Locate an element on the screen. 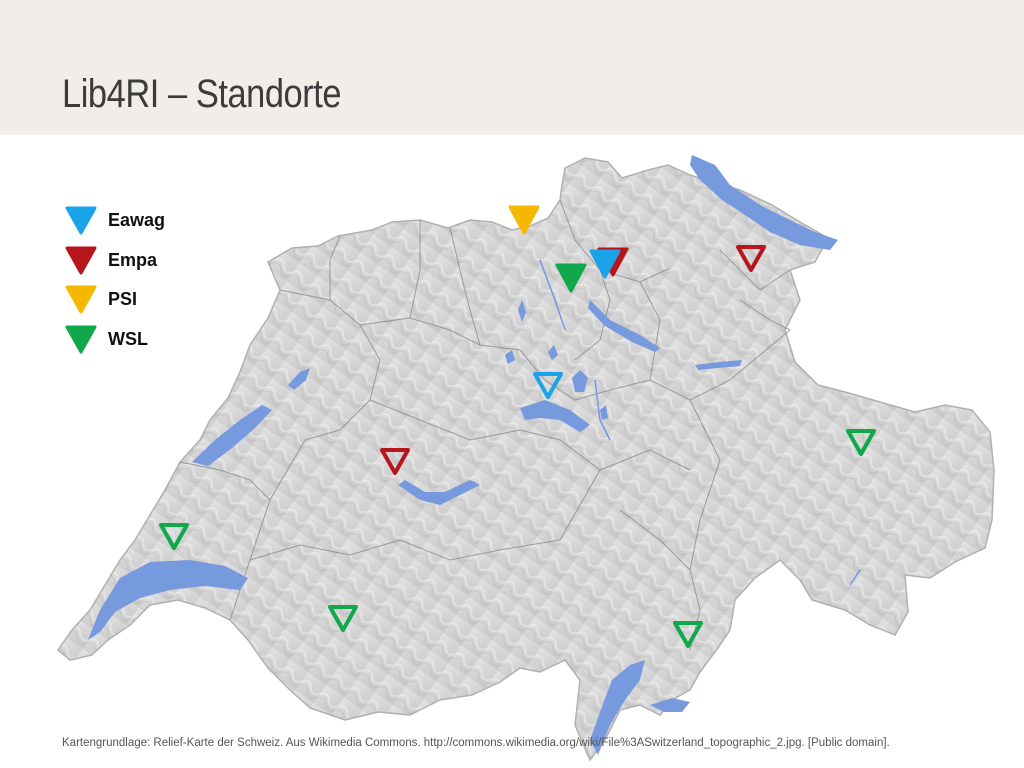 This screenshot has height=768, width=1024. legend-label: Empa is located at coordinates (133, 260).